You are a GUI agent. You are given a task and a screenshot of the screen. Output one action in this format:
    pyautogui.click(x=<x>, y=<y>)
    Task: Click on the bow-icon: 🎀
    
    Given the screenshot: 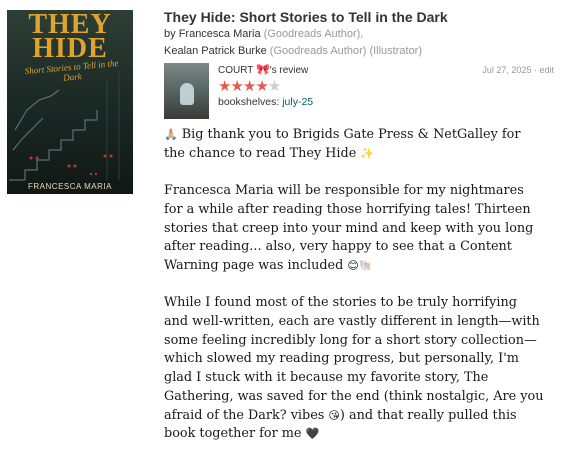 What is the action you would take?
    pyautogui.click(x=262, y=69)
    